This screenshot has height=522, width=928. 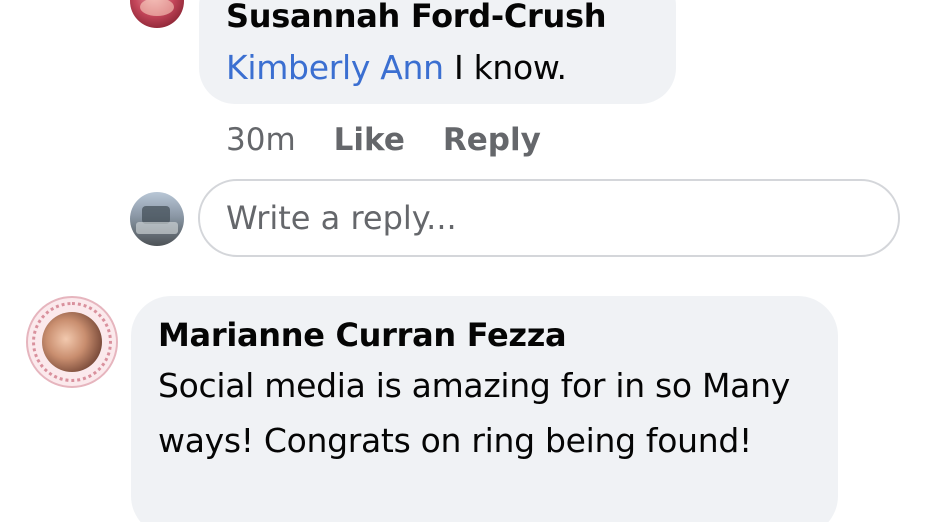 I want to click on susannah-avatar, so click(x=157, y=14).